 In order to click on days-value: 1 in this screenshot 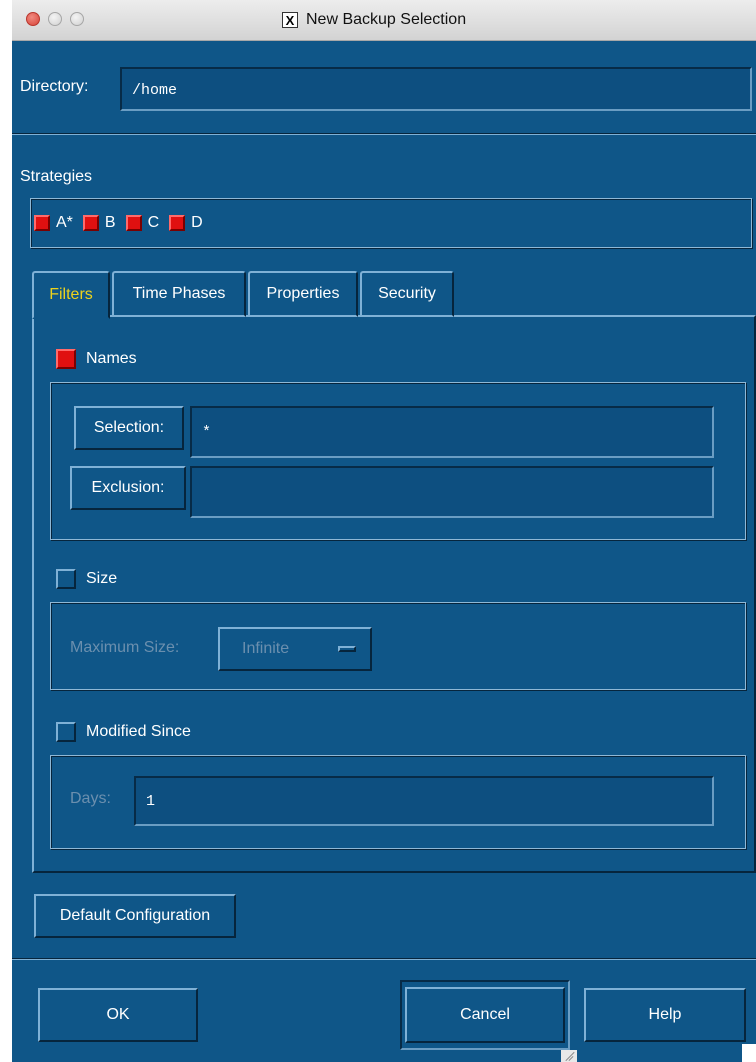, I will do `click(151, 801)`.